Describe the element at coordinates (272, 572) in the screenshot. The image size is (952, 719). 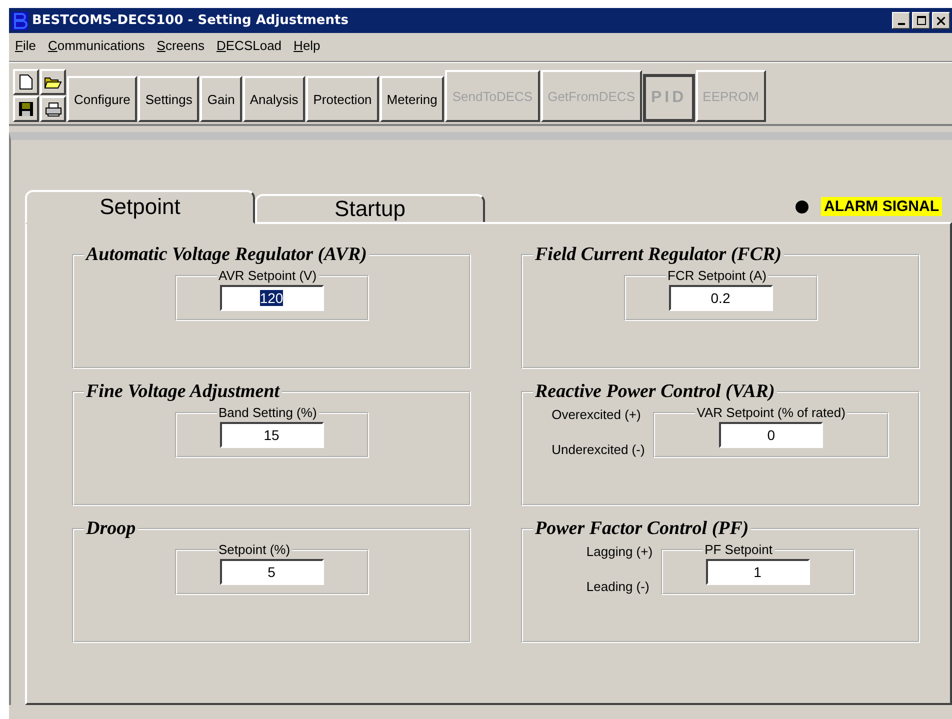
I see `input-field: 5` at that location.